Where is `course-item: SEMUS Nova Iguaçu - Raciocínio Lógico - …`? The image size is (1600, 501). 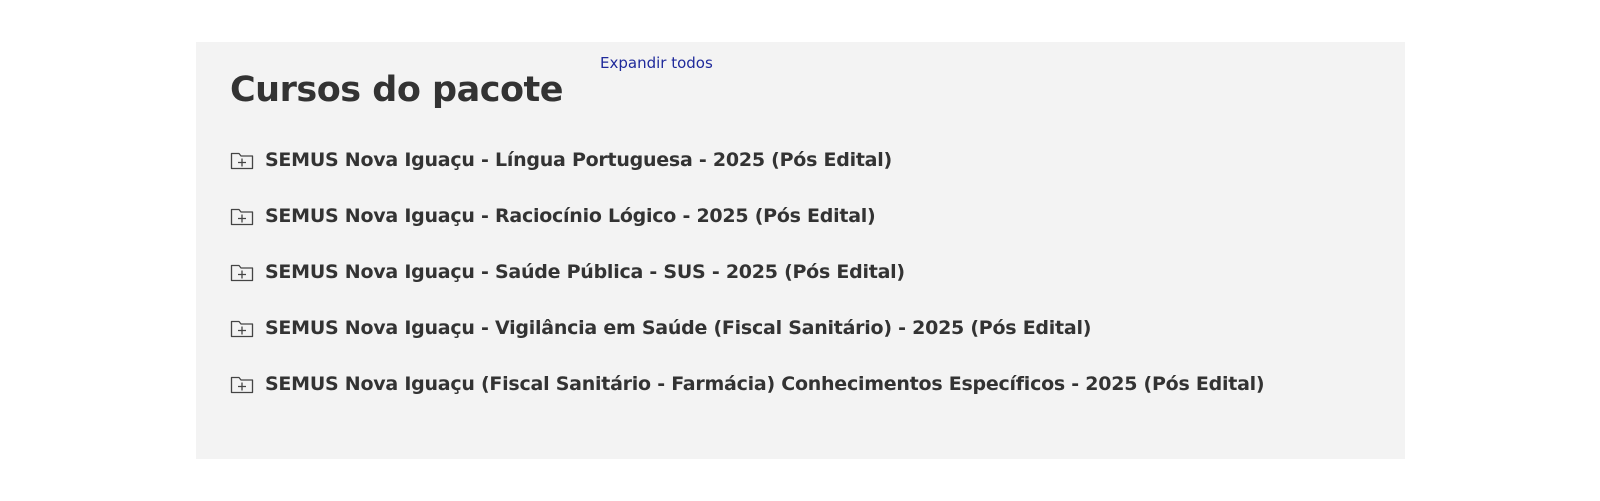 course-item: SEMUS Nova Iguaçu - Raciocínio Lógico - … is located at coordinates (747, 216).